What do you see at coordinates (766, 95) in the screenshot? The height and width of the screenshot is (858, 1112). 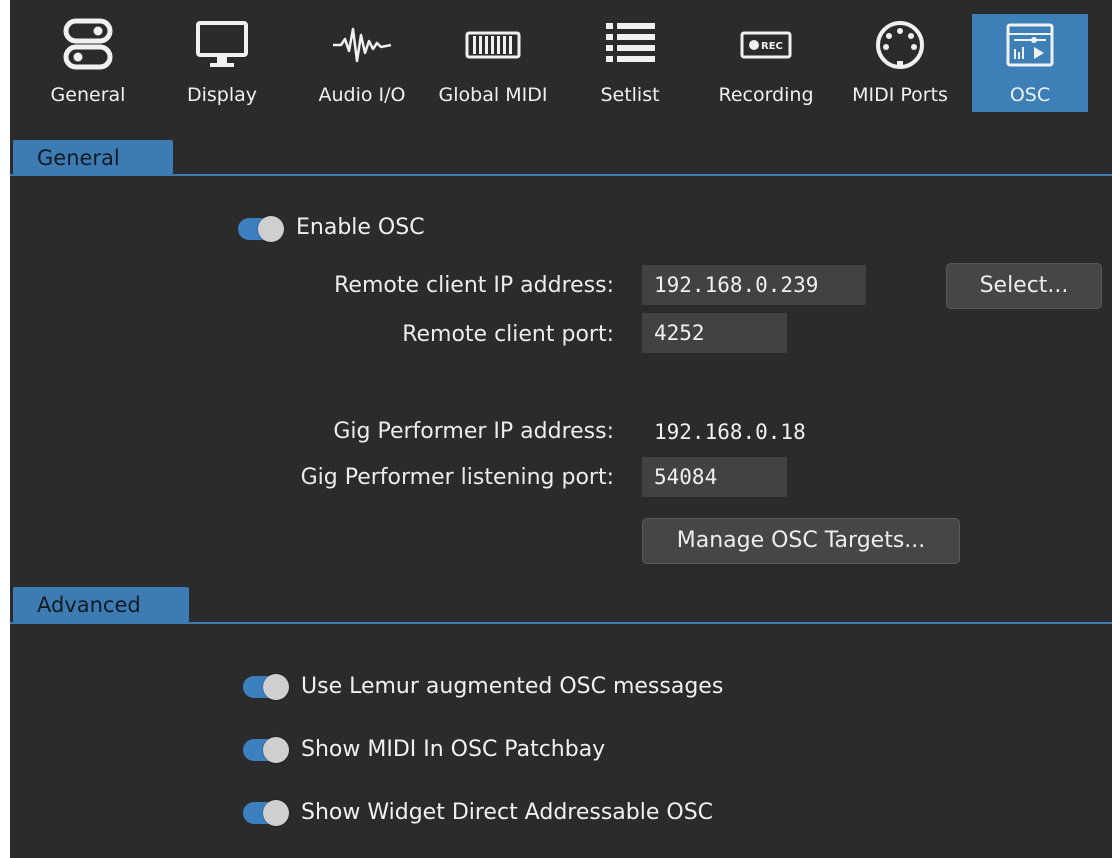 I see `tab-recording-label: Recording` at bounding box center [766, 95].